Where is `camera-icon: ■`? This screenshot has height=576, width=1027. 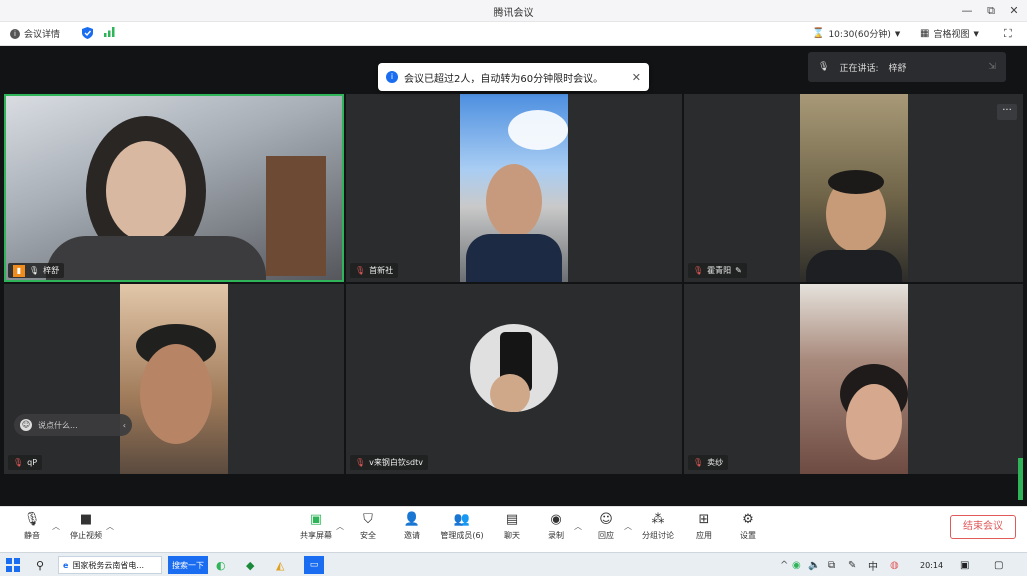
camera-icon: ■ is located at coordinates (86, 519).